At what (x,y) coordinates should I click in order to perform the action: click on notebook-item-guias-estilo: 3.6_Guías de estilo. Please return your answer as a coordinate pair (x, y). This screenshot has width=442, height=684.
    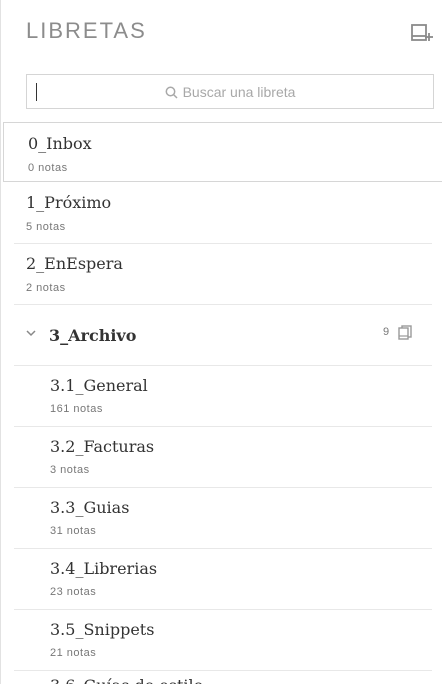
    Looking at the image, I should click on (221, 677).